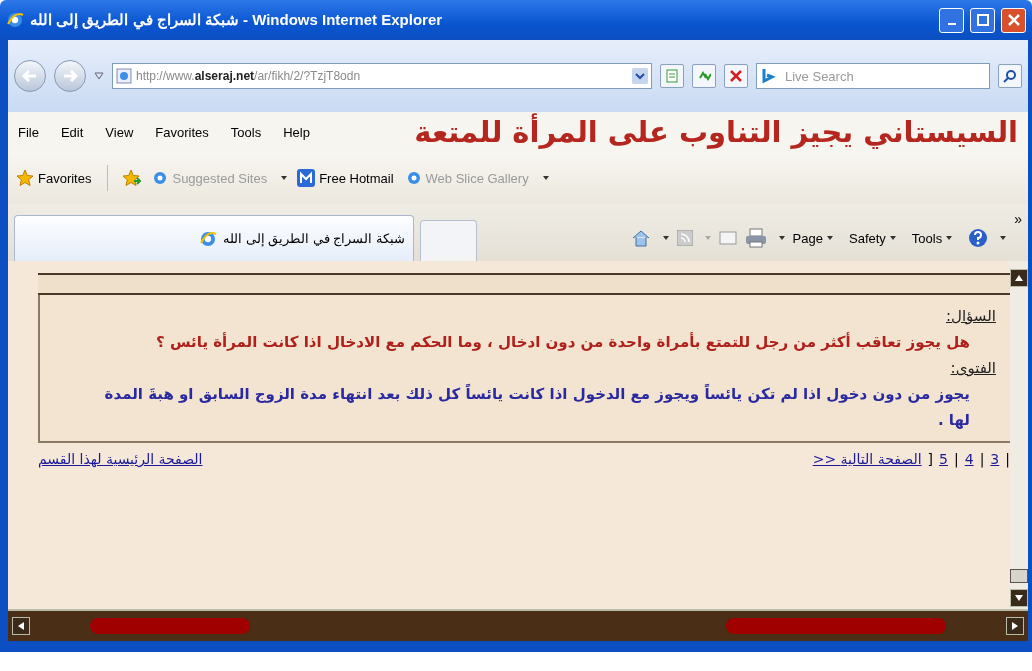 The image size is (1032, 671). What do you see at coordinates (345, 178) in the screenshot?
I see `favorites-link: Free Hotmail` at bounding box center [345, 178].